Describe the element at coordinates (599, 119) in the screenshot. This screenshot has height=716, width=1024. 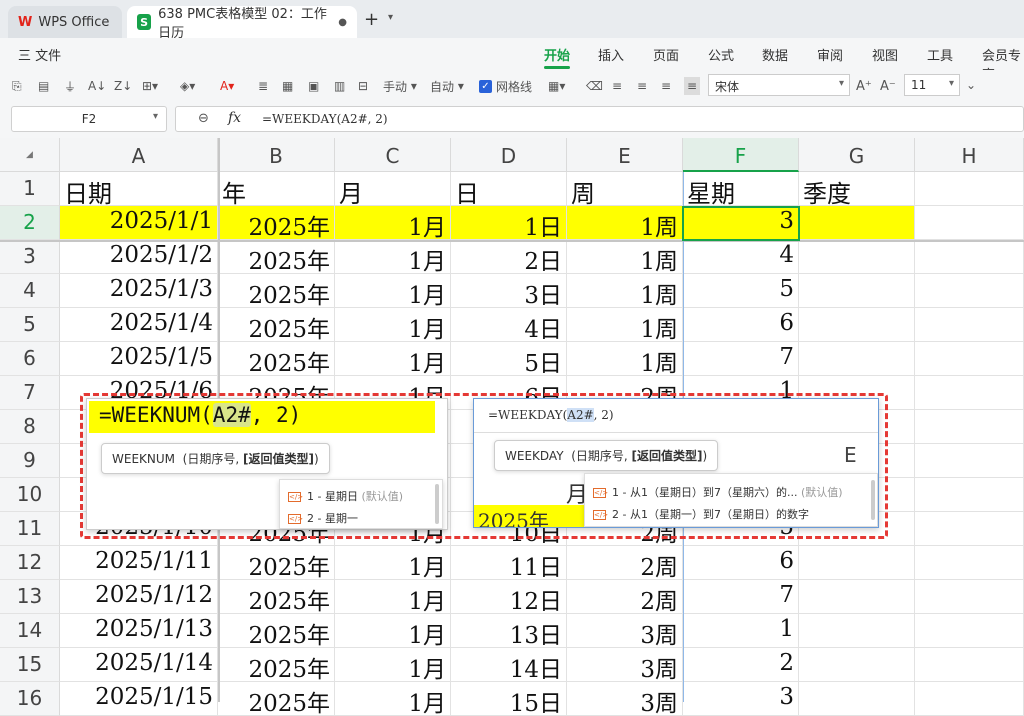
I see `formula-input: ⊖ fx =WEEKDAY(A2#, 2)` at that location.